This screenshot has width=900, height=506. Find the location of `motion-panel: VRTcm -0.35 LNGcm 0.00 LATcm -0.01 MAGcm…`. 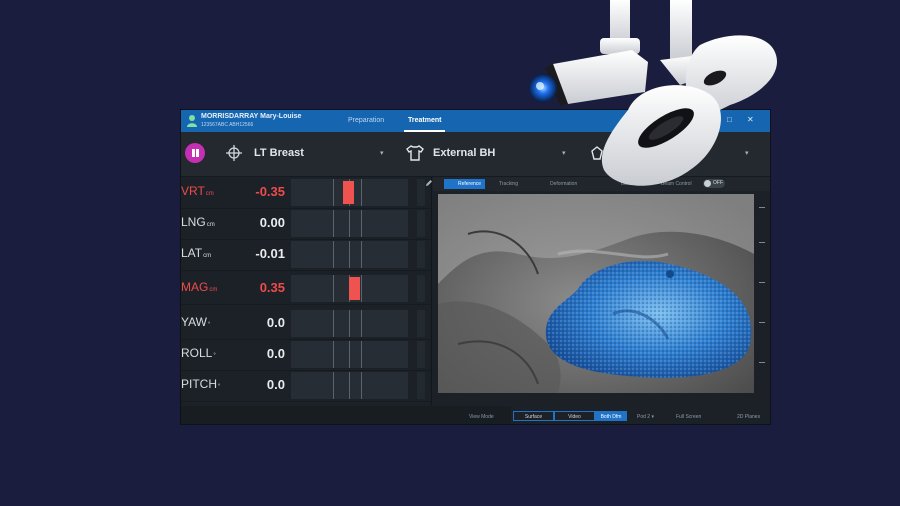

motion-panel: VRTcm -0.35 LNGcm 0.00 LATcm -0.01 MAGcm… is located at coordinates (306, 291).